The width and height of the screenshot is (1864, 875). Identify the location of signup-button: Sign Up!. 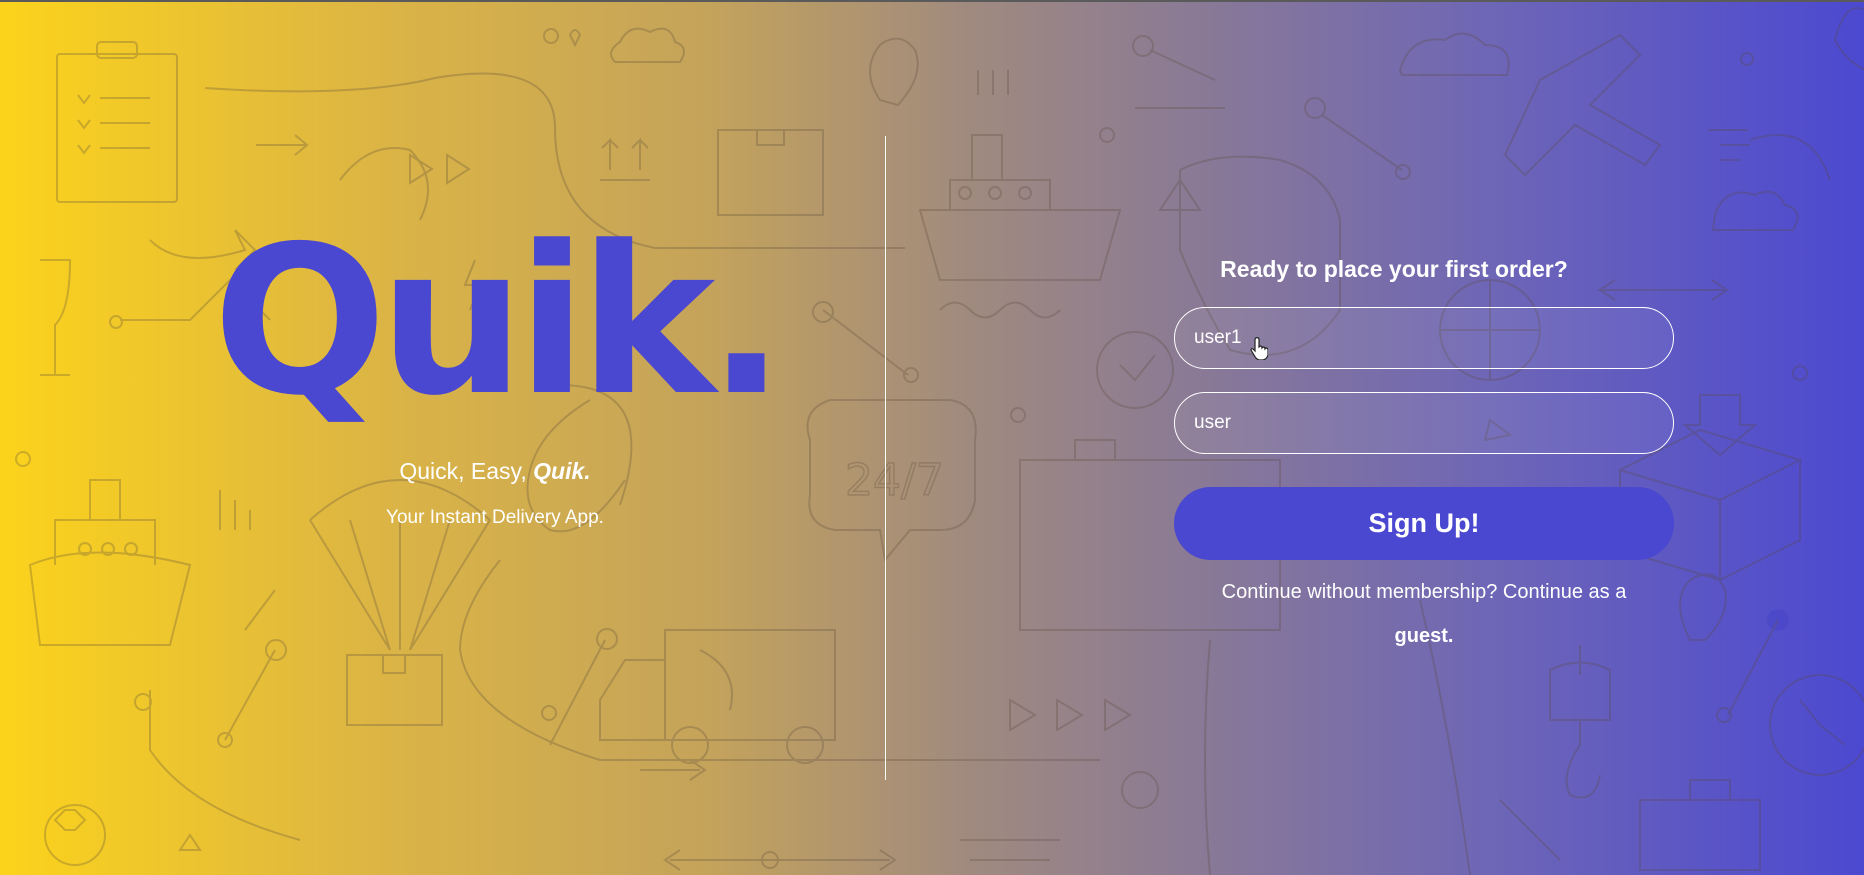
(1424, 523).